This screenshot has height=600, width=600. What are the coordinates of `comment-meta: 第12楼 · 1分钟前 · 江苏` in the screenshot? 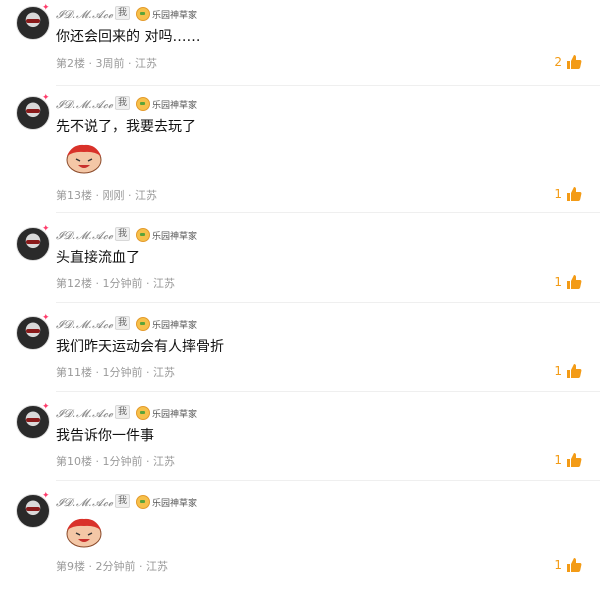 It's located at (115, 283).